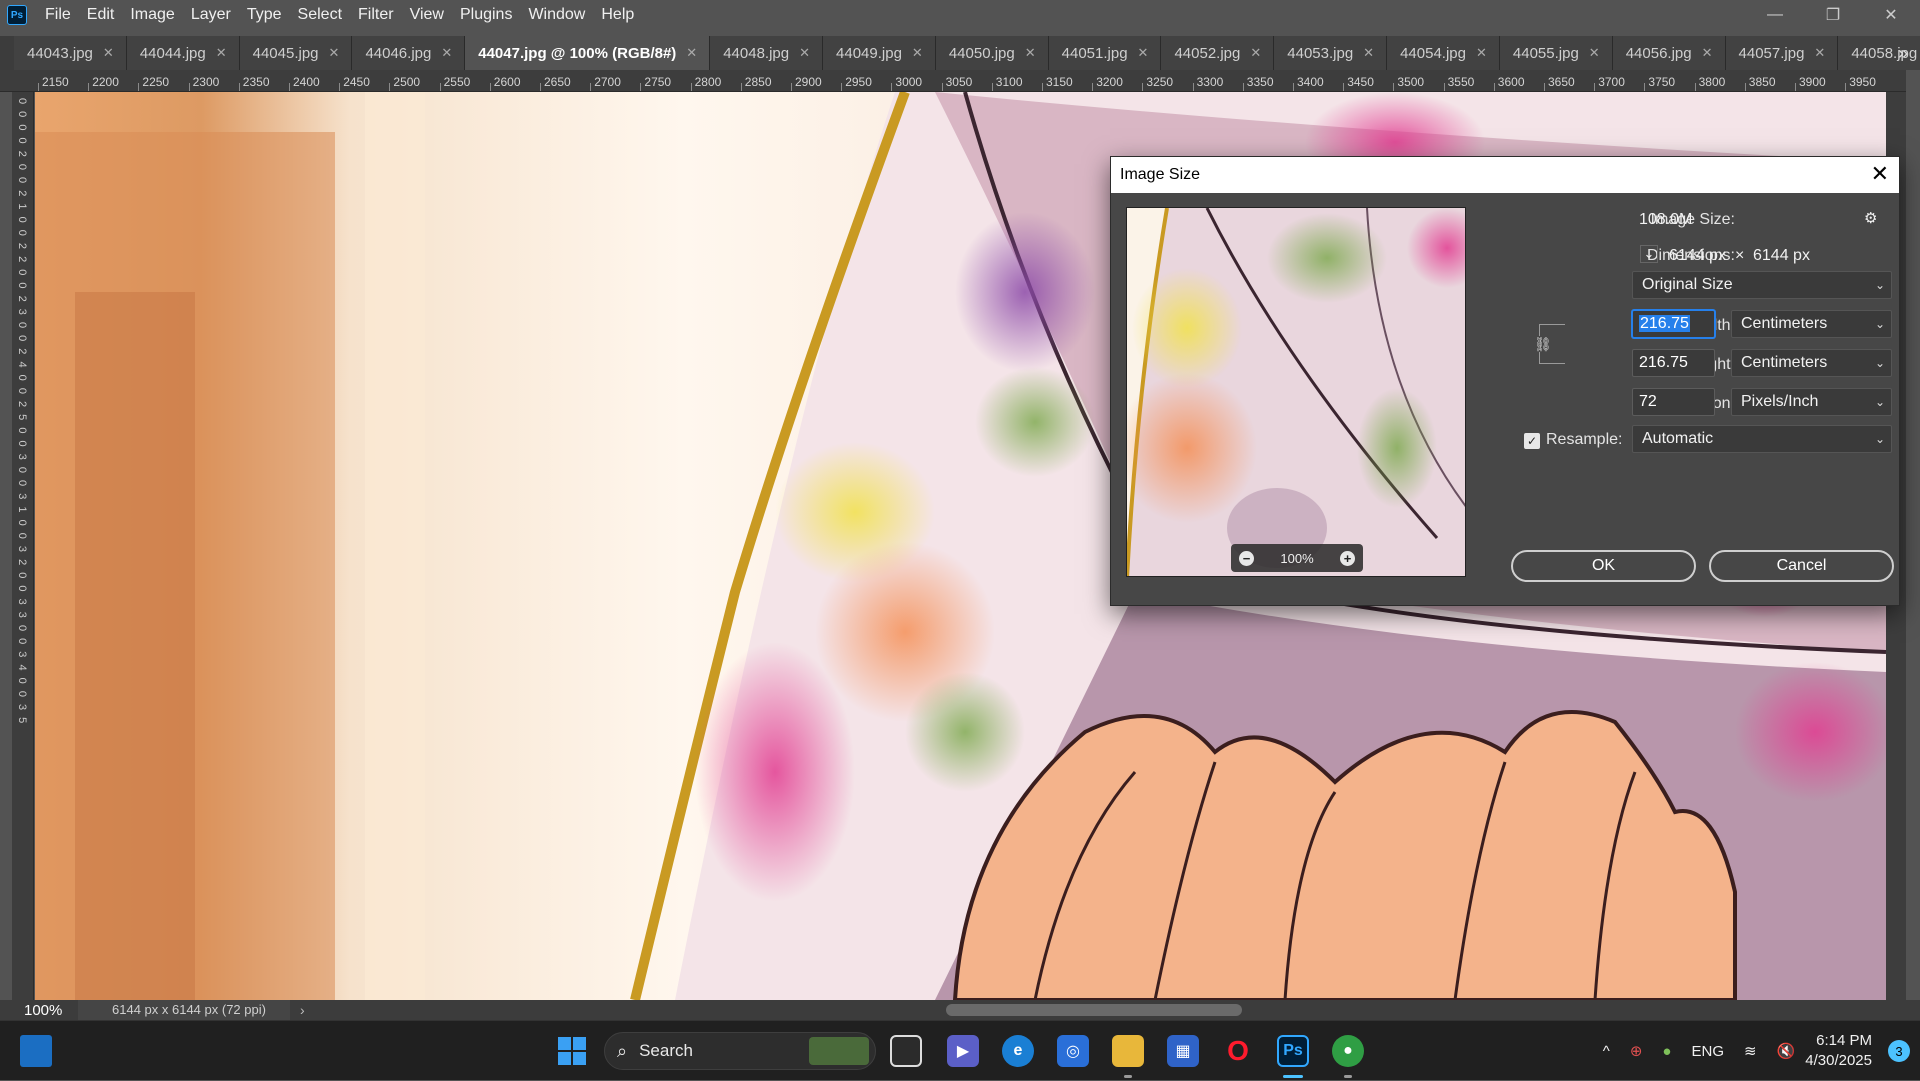  I want to click on clock: 6:14 PM 4/30/2025, so click(1838, 1051).